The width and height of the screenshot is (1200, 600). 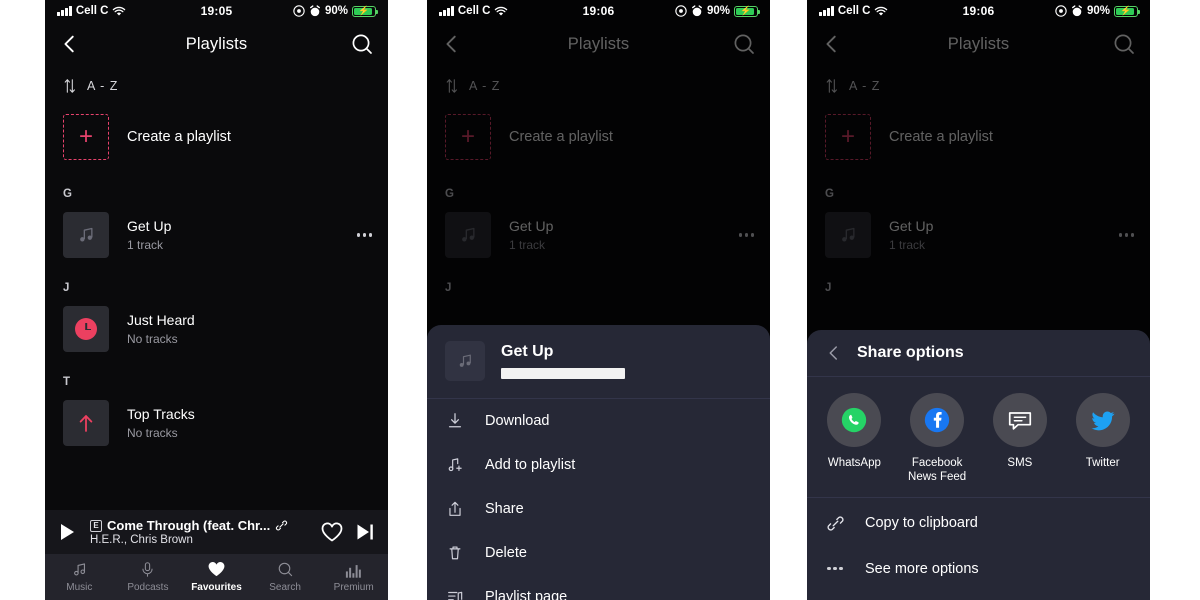 I want to click on context-menu-header: Get Up, so click(x=598, y=361).